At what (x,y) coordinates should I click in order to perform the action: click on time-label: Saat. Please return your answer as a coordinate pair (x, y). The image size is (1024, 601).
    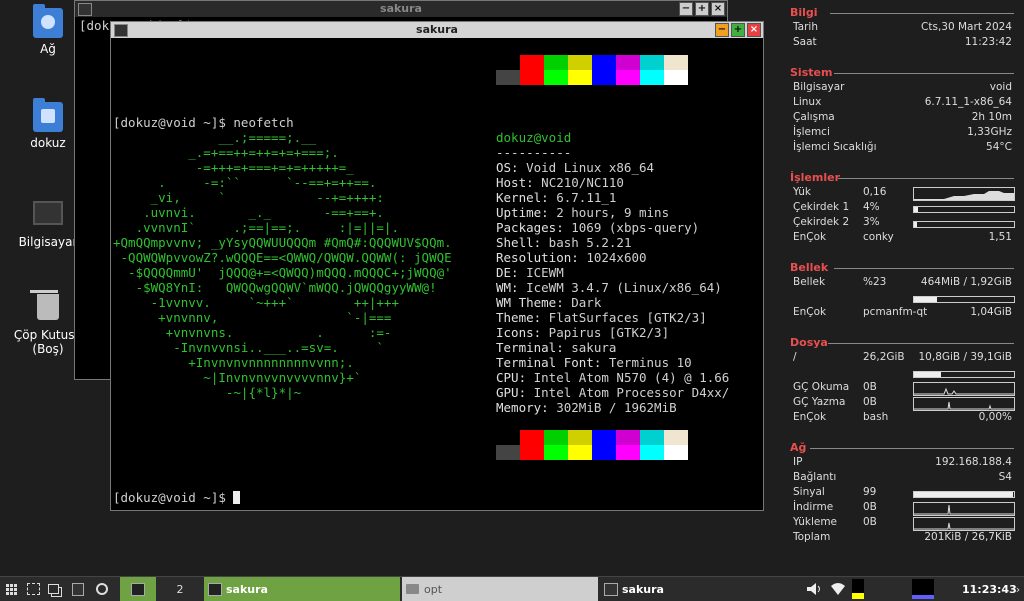
    Looking at the image, I should click on (805, 42).